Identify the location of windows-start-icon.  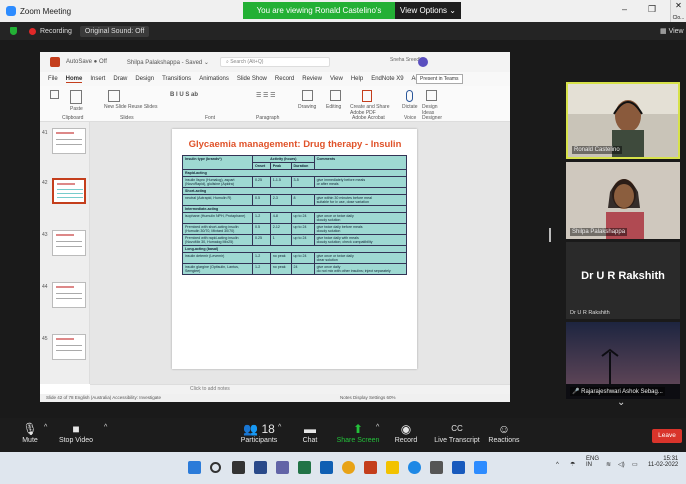
(194, 467).